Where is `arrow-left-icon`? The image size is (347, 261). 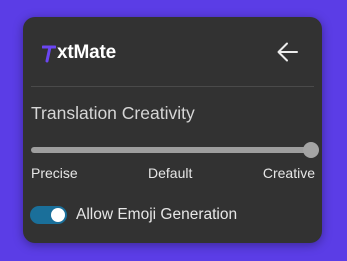
arrow-left-icon is located at coordinates (287, 52).